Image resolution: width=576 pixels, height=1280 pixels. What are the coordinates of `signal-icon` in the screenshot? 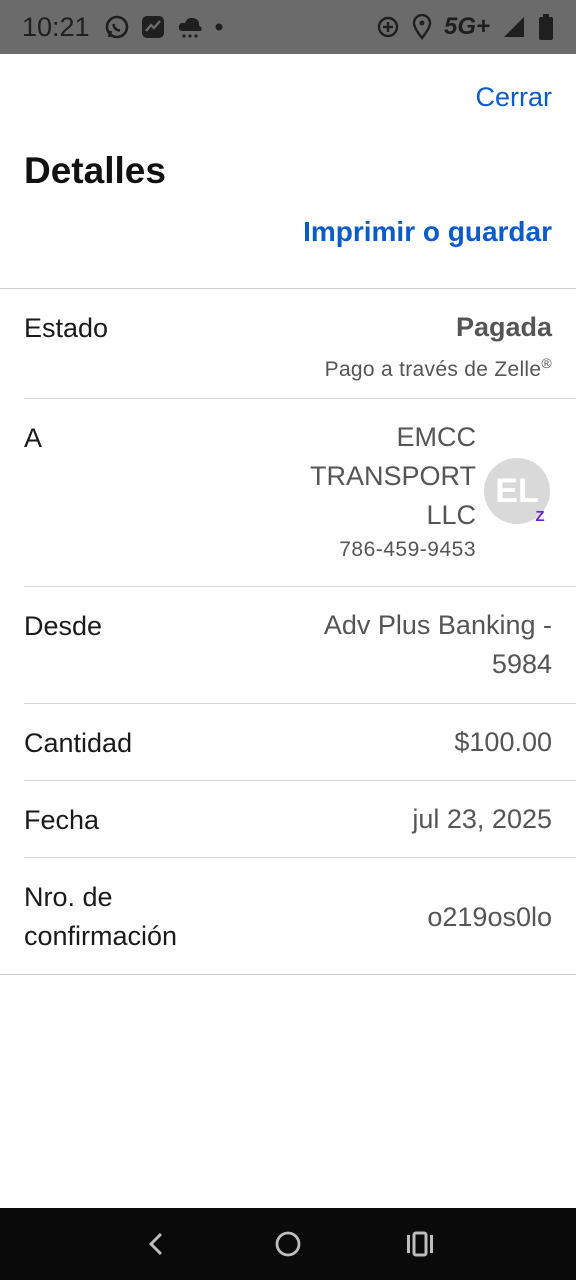 It's located at (514, 27).